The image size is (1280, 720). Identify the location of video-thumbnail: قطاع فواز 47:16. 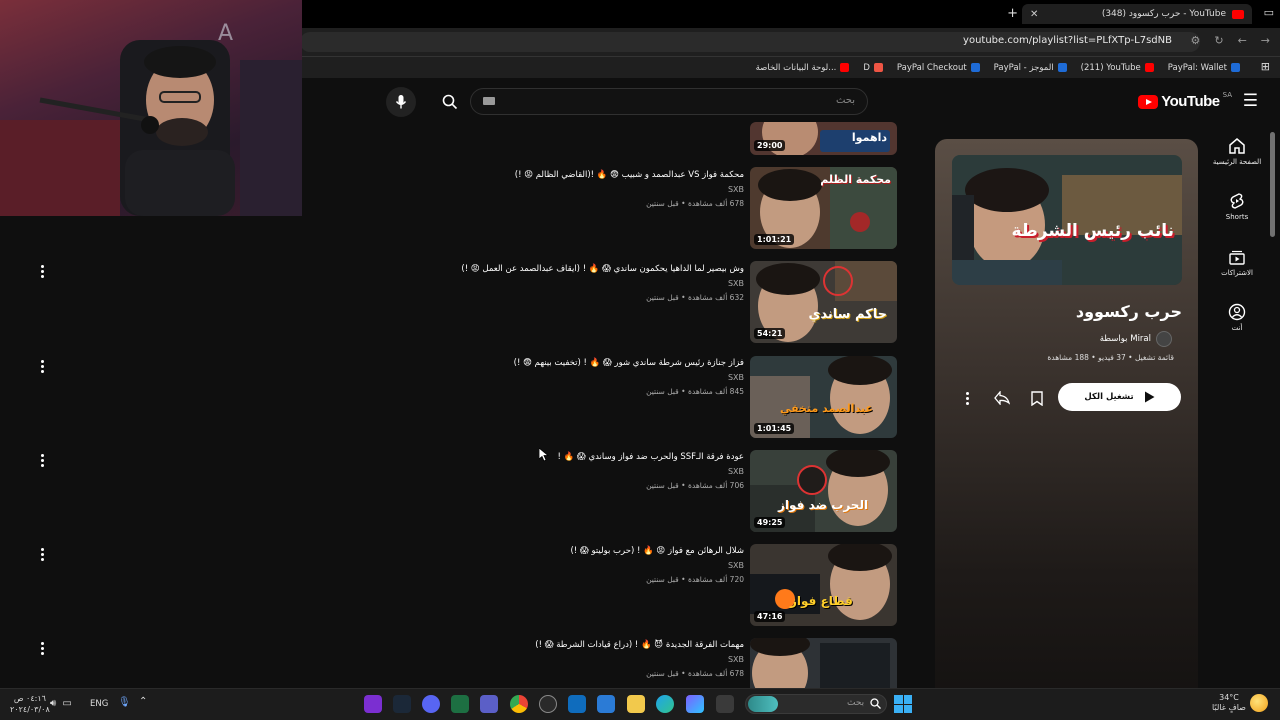
(823, 585).